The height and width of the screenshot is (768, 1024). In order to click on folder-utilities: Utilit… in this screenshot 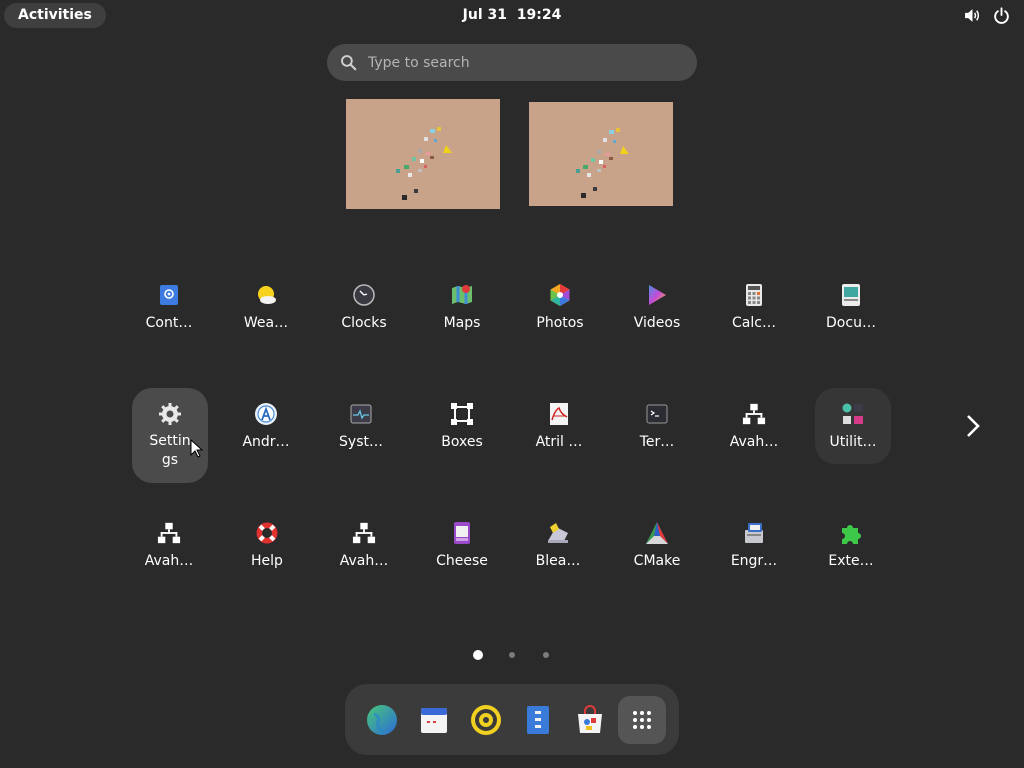, I will do `click(853, 426)`.